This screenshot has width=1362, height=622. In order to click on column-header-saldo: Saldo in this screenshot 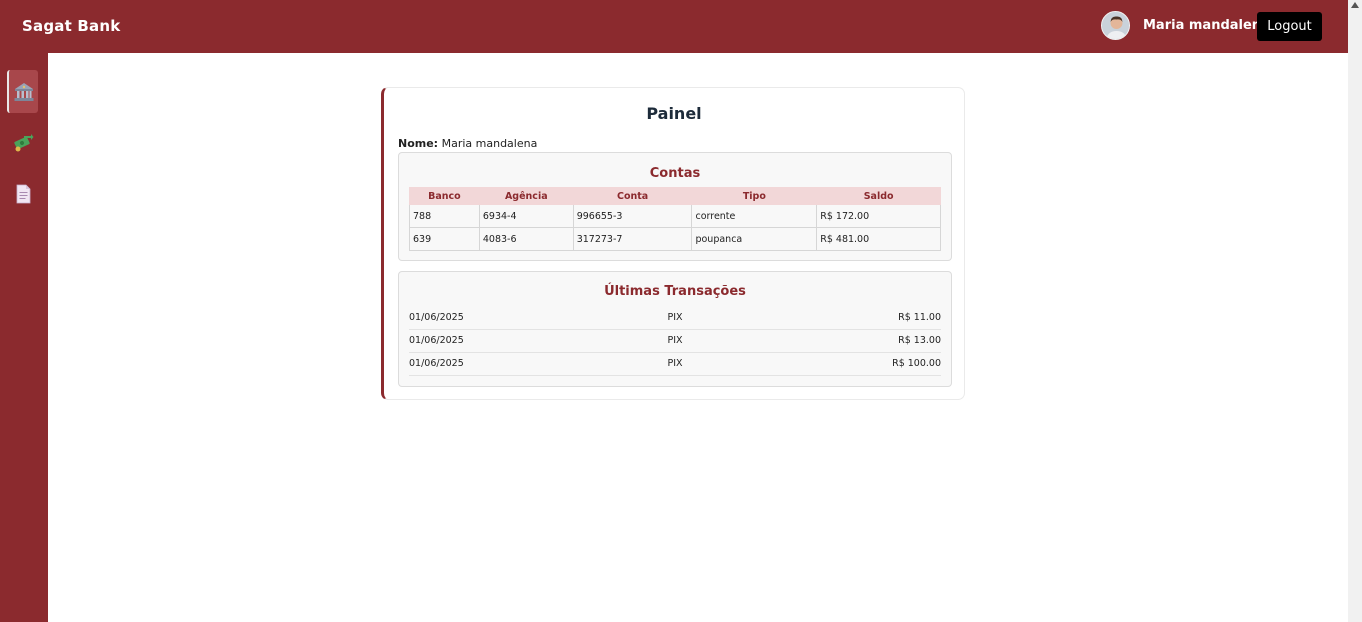, I will do `click(878, 196)`.